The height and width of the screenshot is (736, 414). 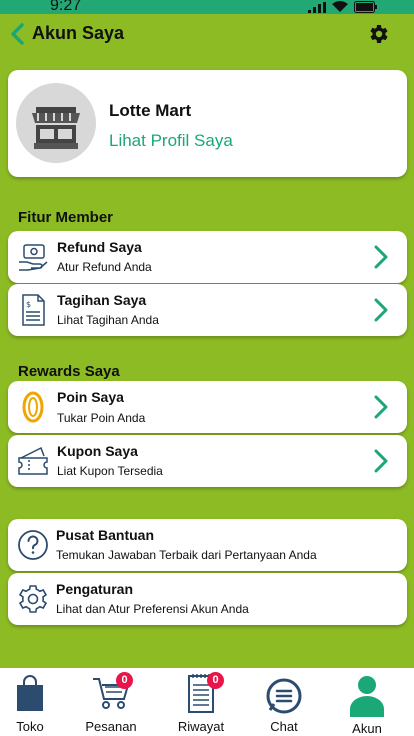 I want to click on page-title: Akun Saya, so click(x=78, y=33).